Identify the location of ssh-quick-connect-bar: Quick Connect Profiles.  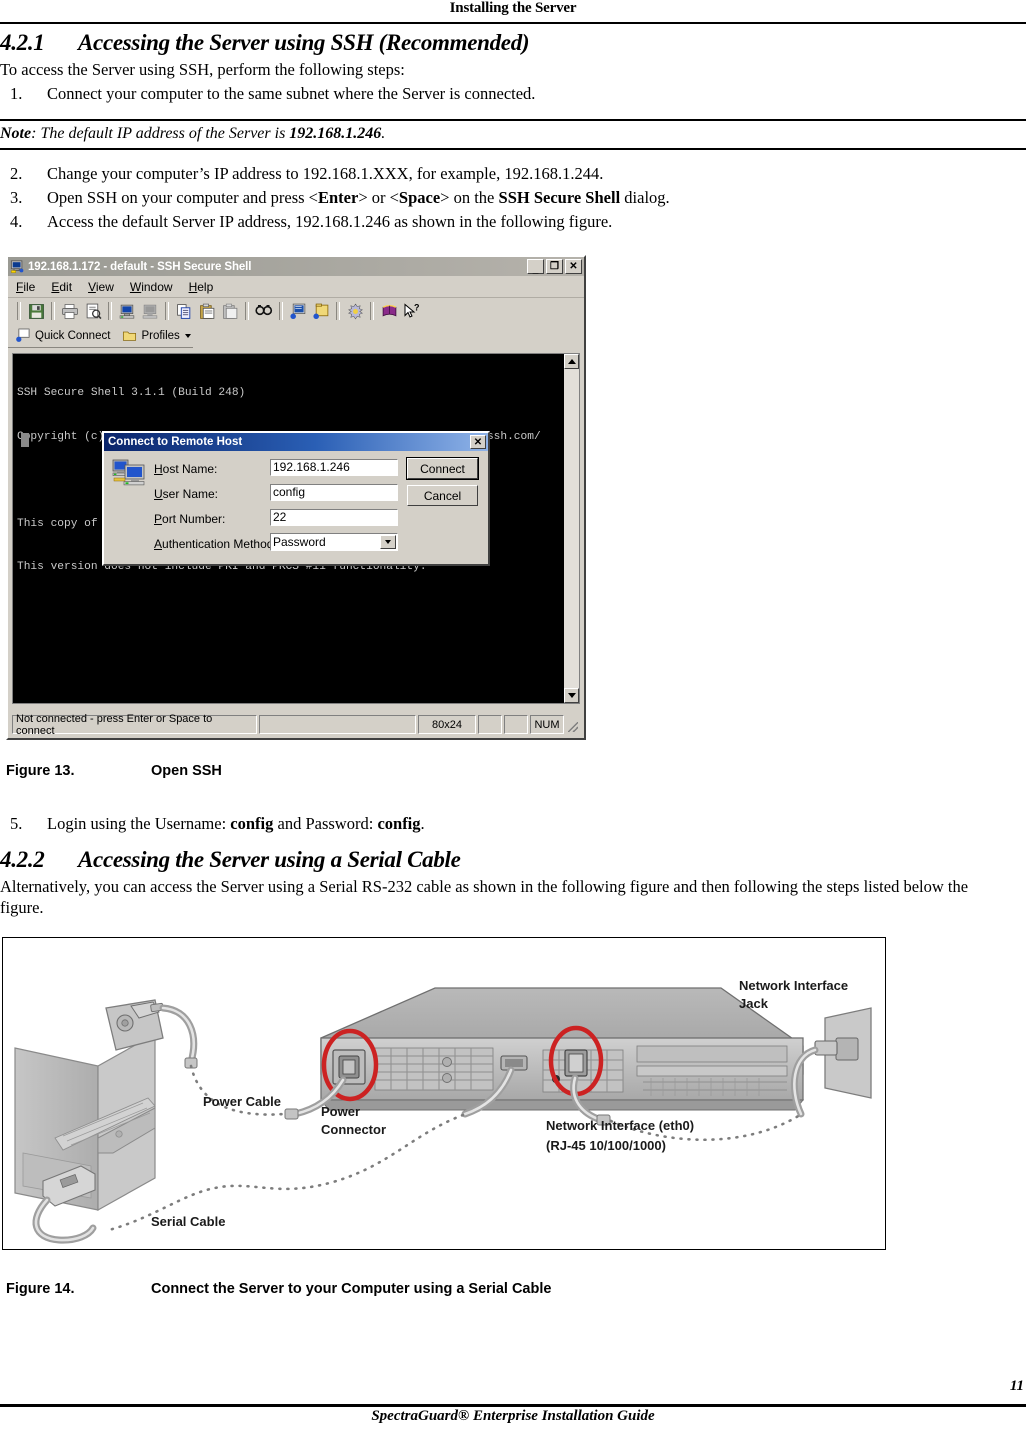
(100, 336).